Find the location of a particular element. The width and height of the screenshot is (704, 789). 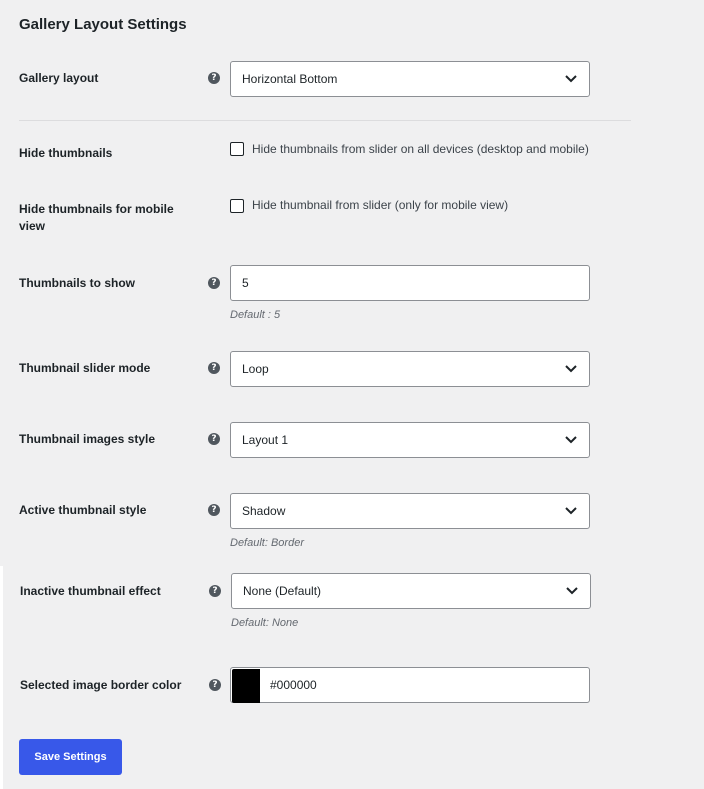

thumbnail-slider-mode-select: Loop is located at coordinates (410, 369).